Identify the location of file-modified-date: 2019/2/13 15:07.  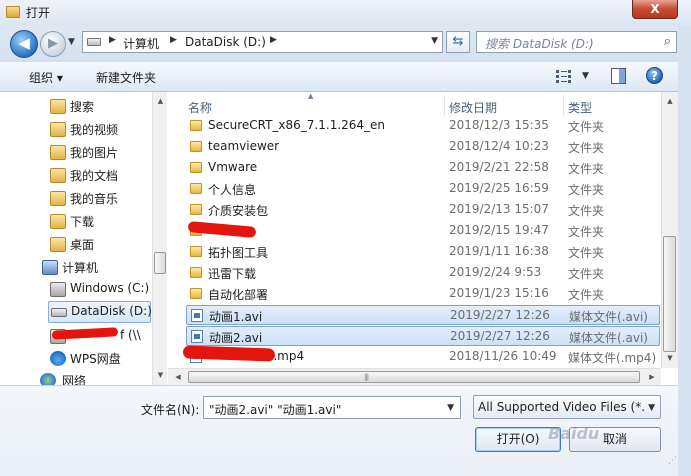
(499, 209).